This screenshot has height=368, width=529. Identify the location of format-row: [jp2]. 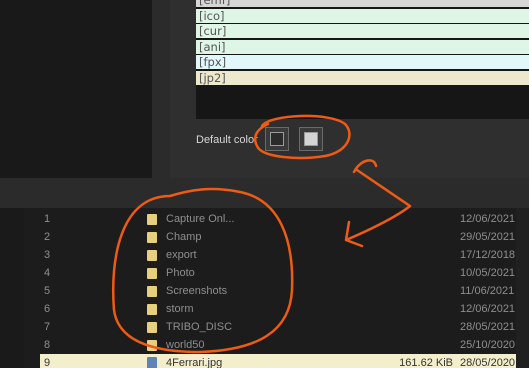
(362, 77).